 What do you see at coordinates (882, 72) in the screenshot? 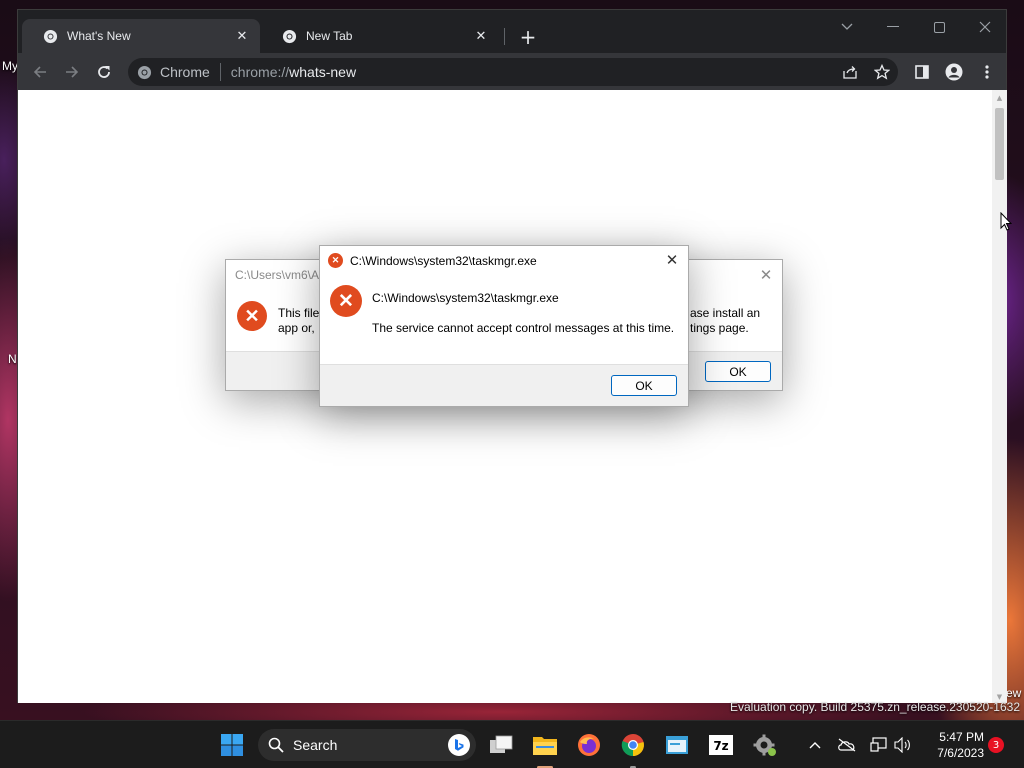
I see `bookmark-star-icon` at bounding box center [882, 72].